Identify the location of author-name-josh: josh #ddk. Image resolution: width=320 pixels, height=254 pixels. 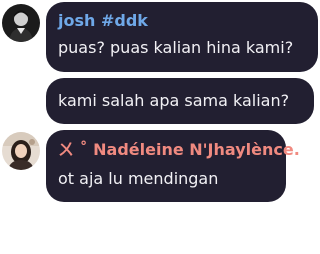
(103, 21).